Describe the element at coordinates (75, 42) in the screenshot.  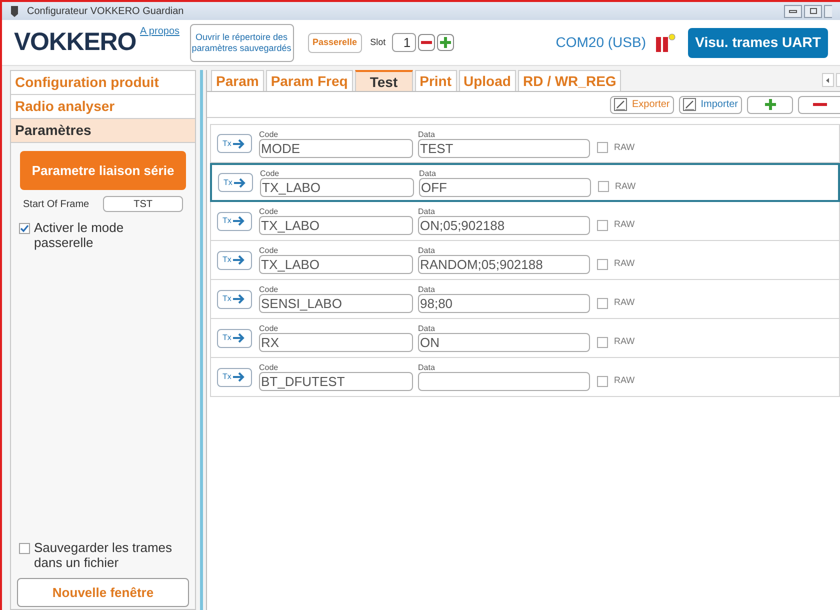
I see `logo: VOKKERO` at that location.